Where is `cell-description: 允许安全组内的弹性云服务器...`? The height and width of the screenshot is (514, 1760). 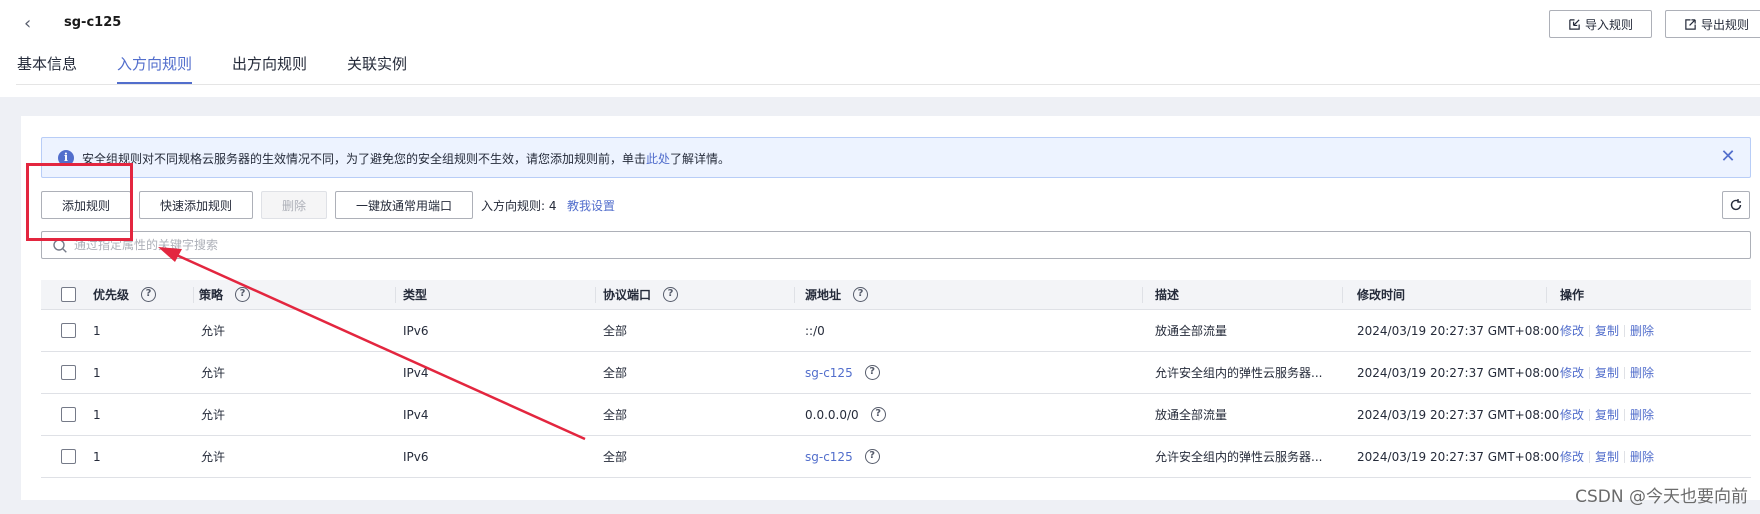
cell-description: 允许安全组内的弹性云服务器... is located at coordinates (1239, 457).